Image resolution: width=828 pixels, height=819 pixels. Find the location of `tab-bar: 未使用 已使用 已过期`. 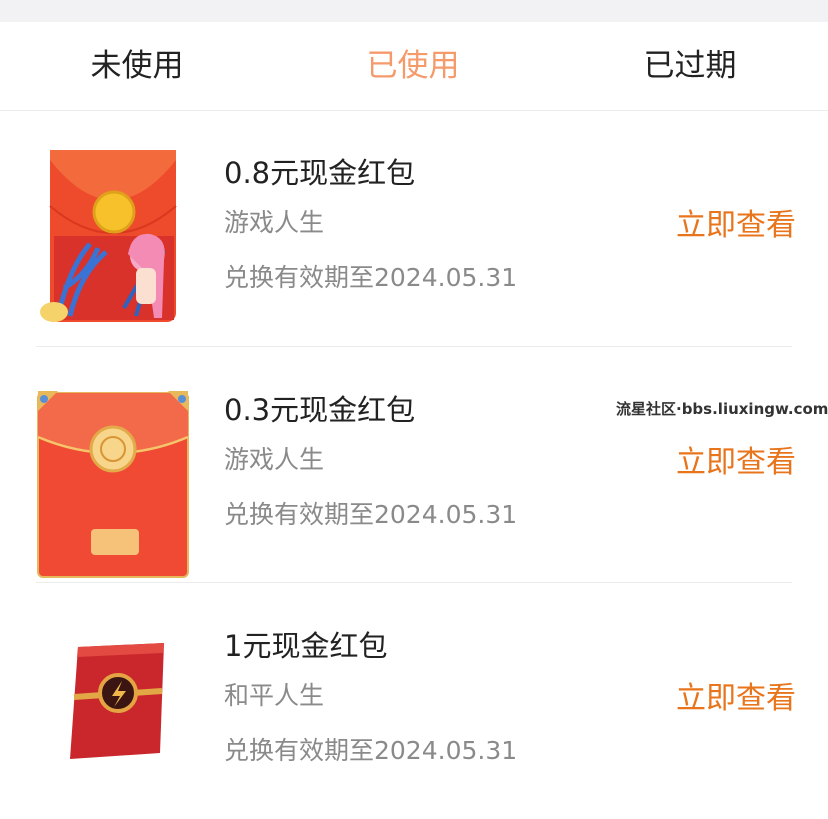

tab-bar: 未使用 已使用 已过期 is located at coordinates (414, 66).